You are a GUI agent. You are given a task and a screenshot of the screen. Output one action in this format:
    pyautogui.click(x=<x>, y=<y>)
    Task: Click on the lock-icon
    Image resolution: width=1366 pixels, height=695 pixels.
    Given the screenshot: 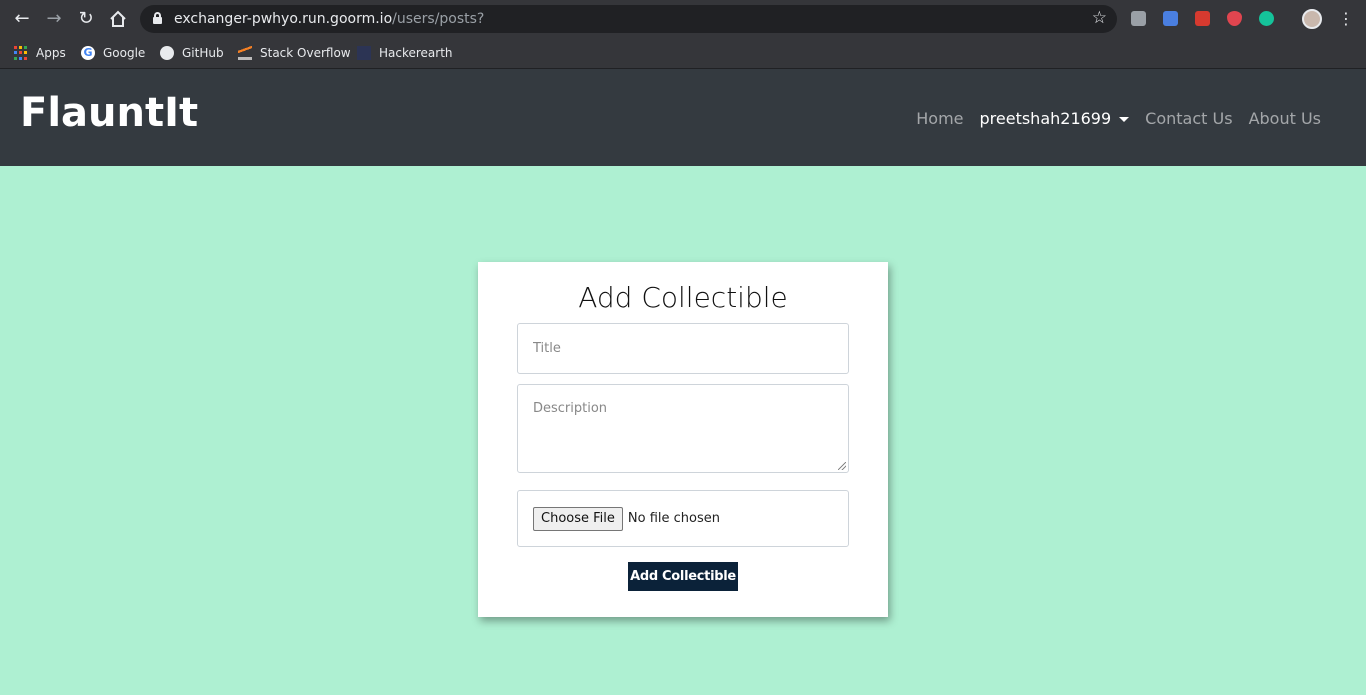 What is the action you would take?
    pyautogui.click(x=157, y=18)
    